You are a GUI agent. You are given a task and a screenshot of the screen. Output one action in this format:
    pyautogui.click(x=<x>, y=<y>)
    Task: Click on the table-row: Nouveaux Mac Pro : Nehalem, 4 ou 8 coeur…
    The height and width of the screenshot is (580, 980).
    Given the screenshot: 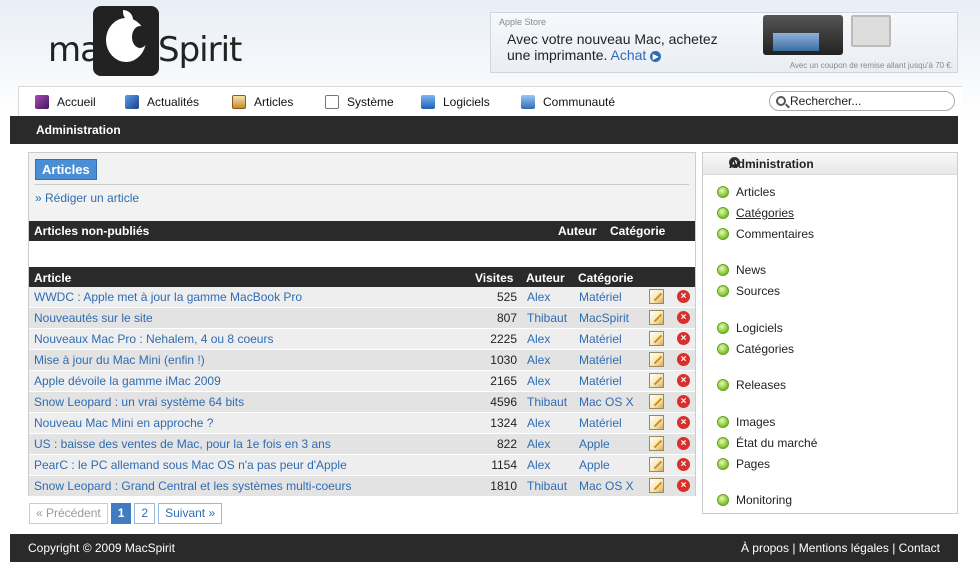 What is the action you would take?
    pyautogui.click(x=362, y=339)
    